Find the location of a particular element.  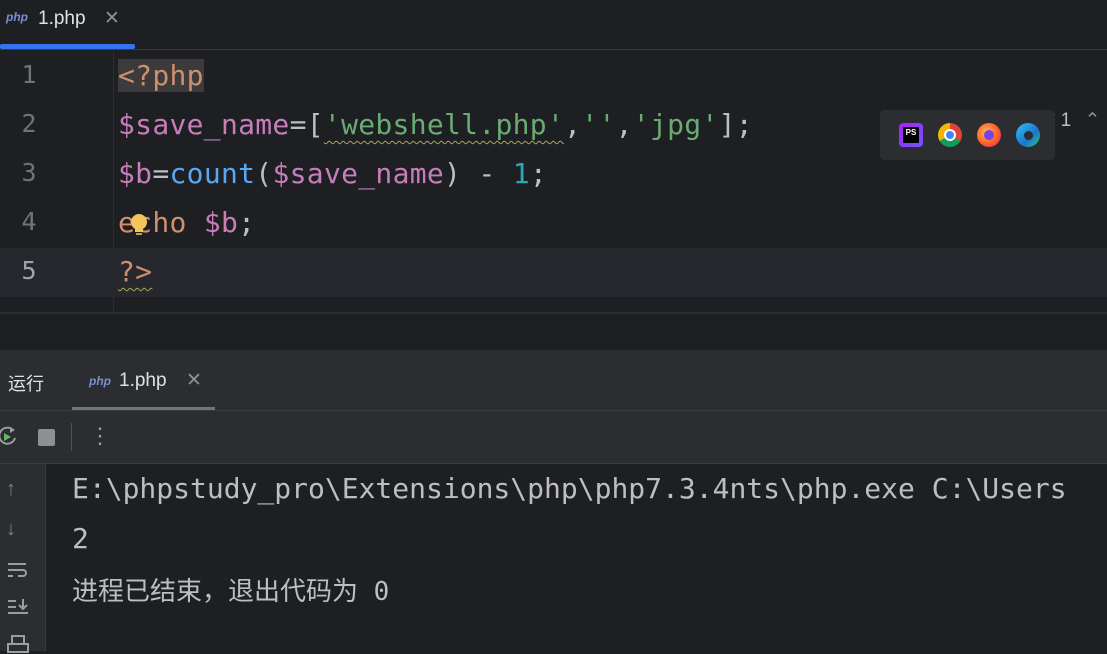

code-line: 4 echo $b; is located at coordinates (553, 223).